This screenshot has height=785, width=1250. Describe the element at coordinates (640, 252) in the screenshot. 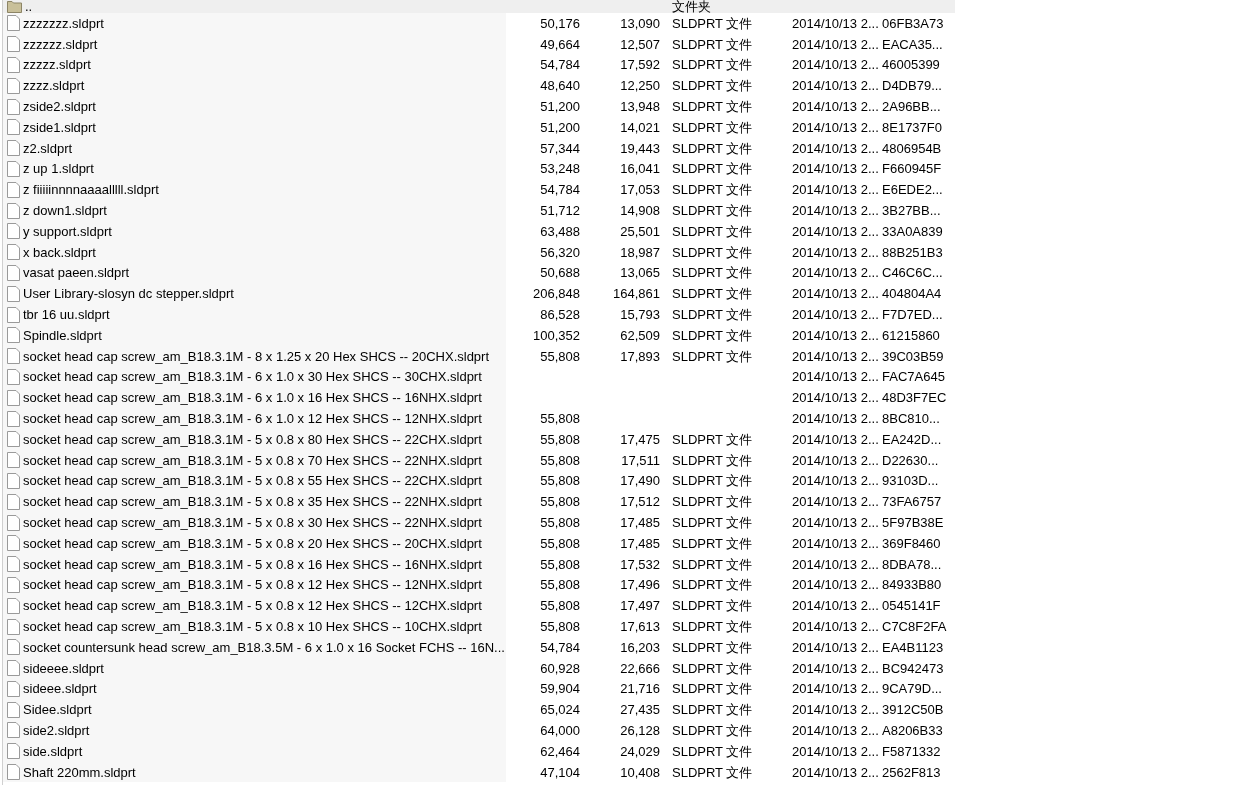

I see `packed-size: 18,987` at that location.